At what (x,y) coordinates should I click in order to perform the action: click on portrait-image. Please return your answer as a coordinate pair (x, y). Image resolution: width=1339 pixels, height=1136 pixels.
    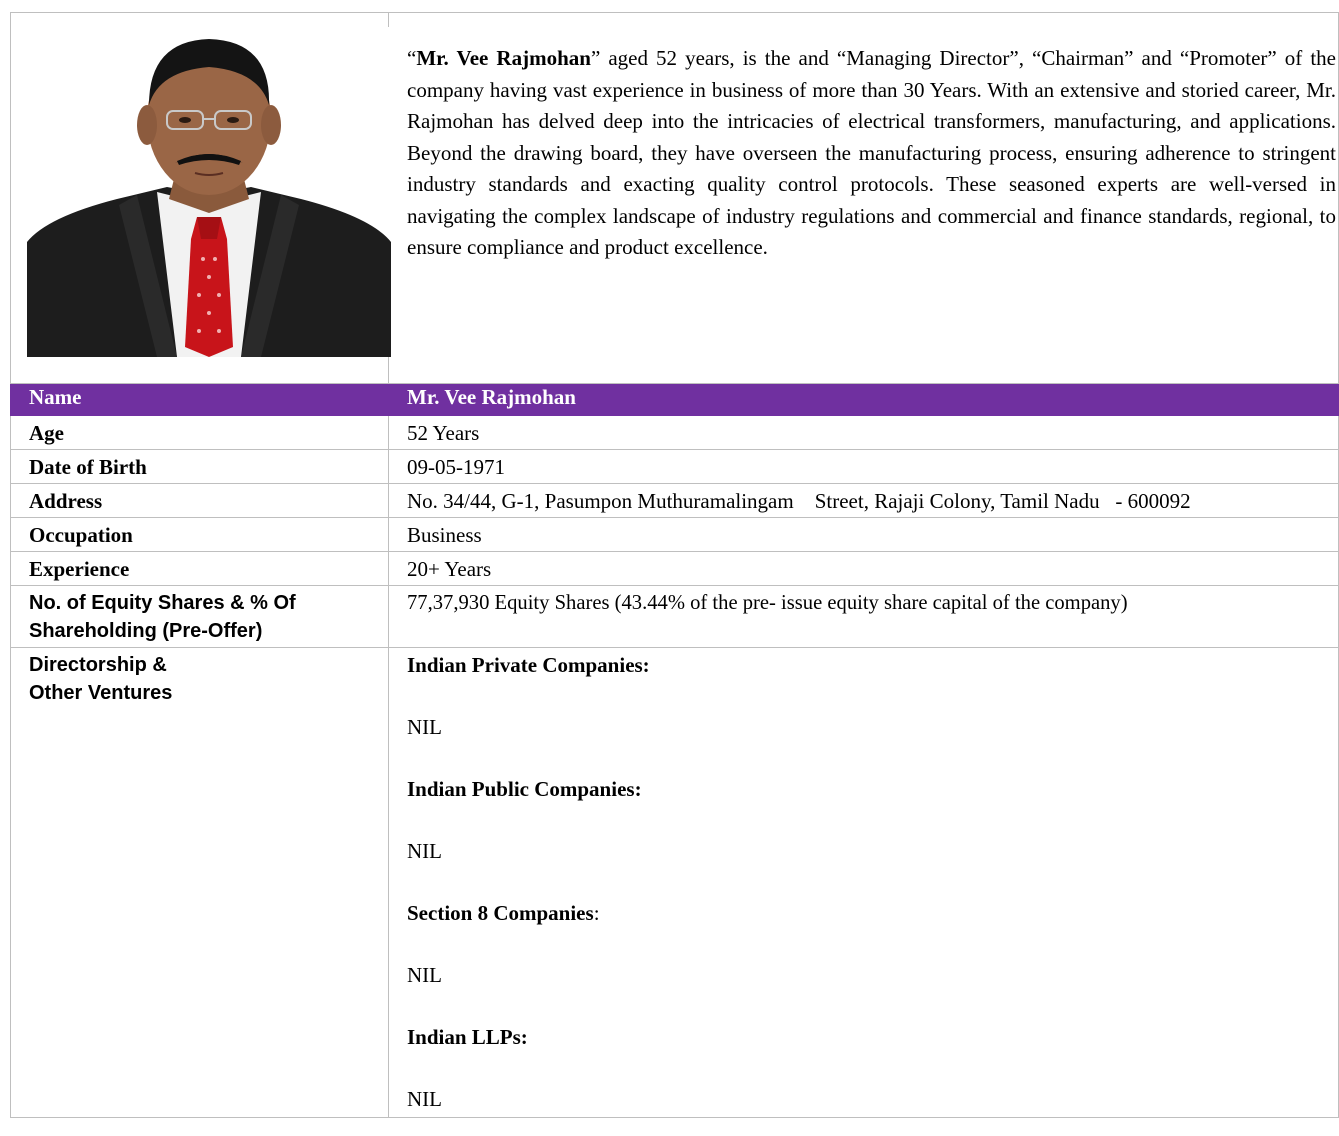
    Looking at the image, I should click on (209, 192).